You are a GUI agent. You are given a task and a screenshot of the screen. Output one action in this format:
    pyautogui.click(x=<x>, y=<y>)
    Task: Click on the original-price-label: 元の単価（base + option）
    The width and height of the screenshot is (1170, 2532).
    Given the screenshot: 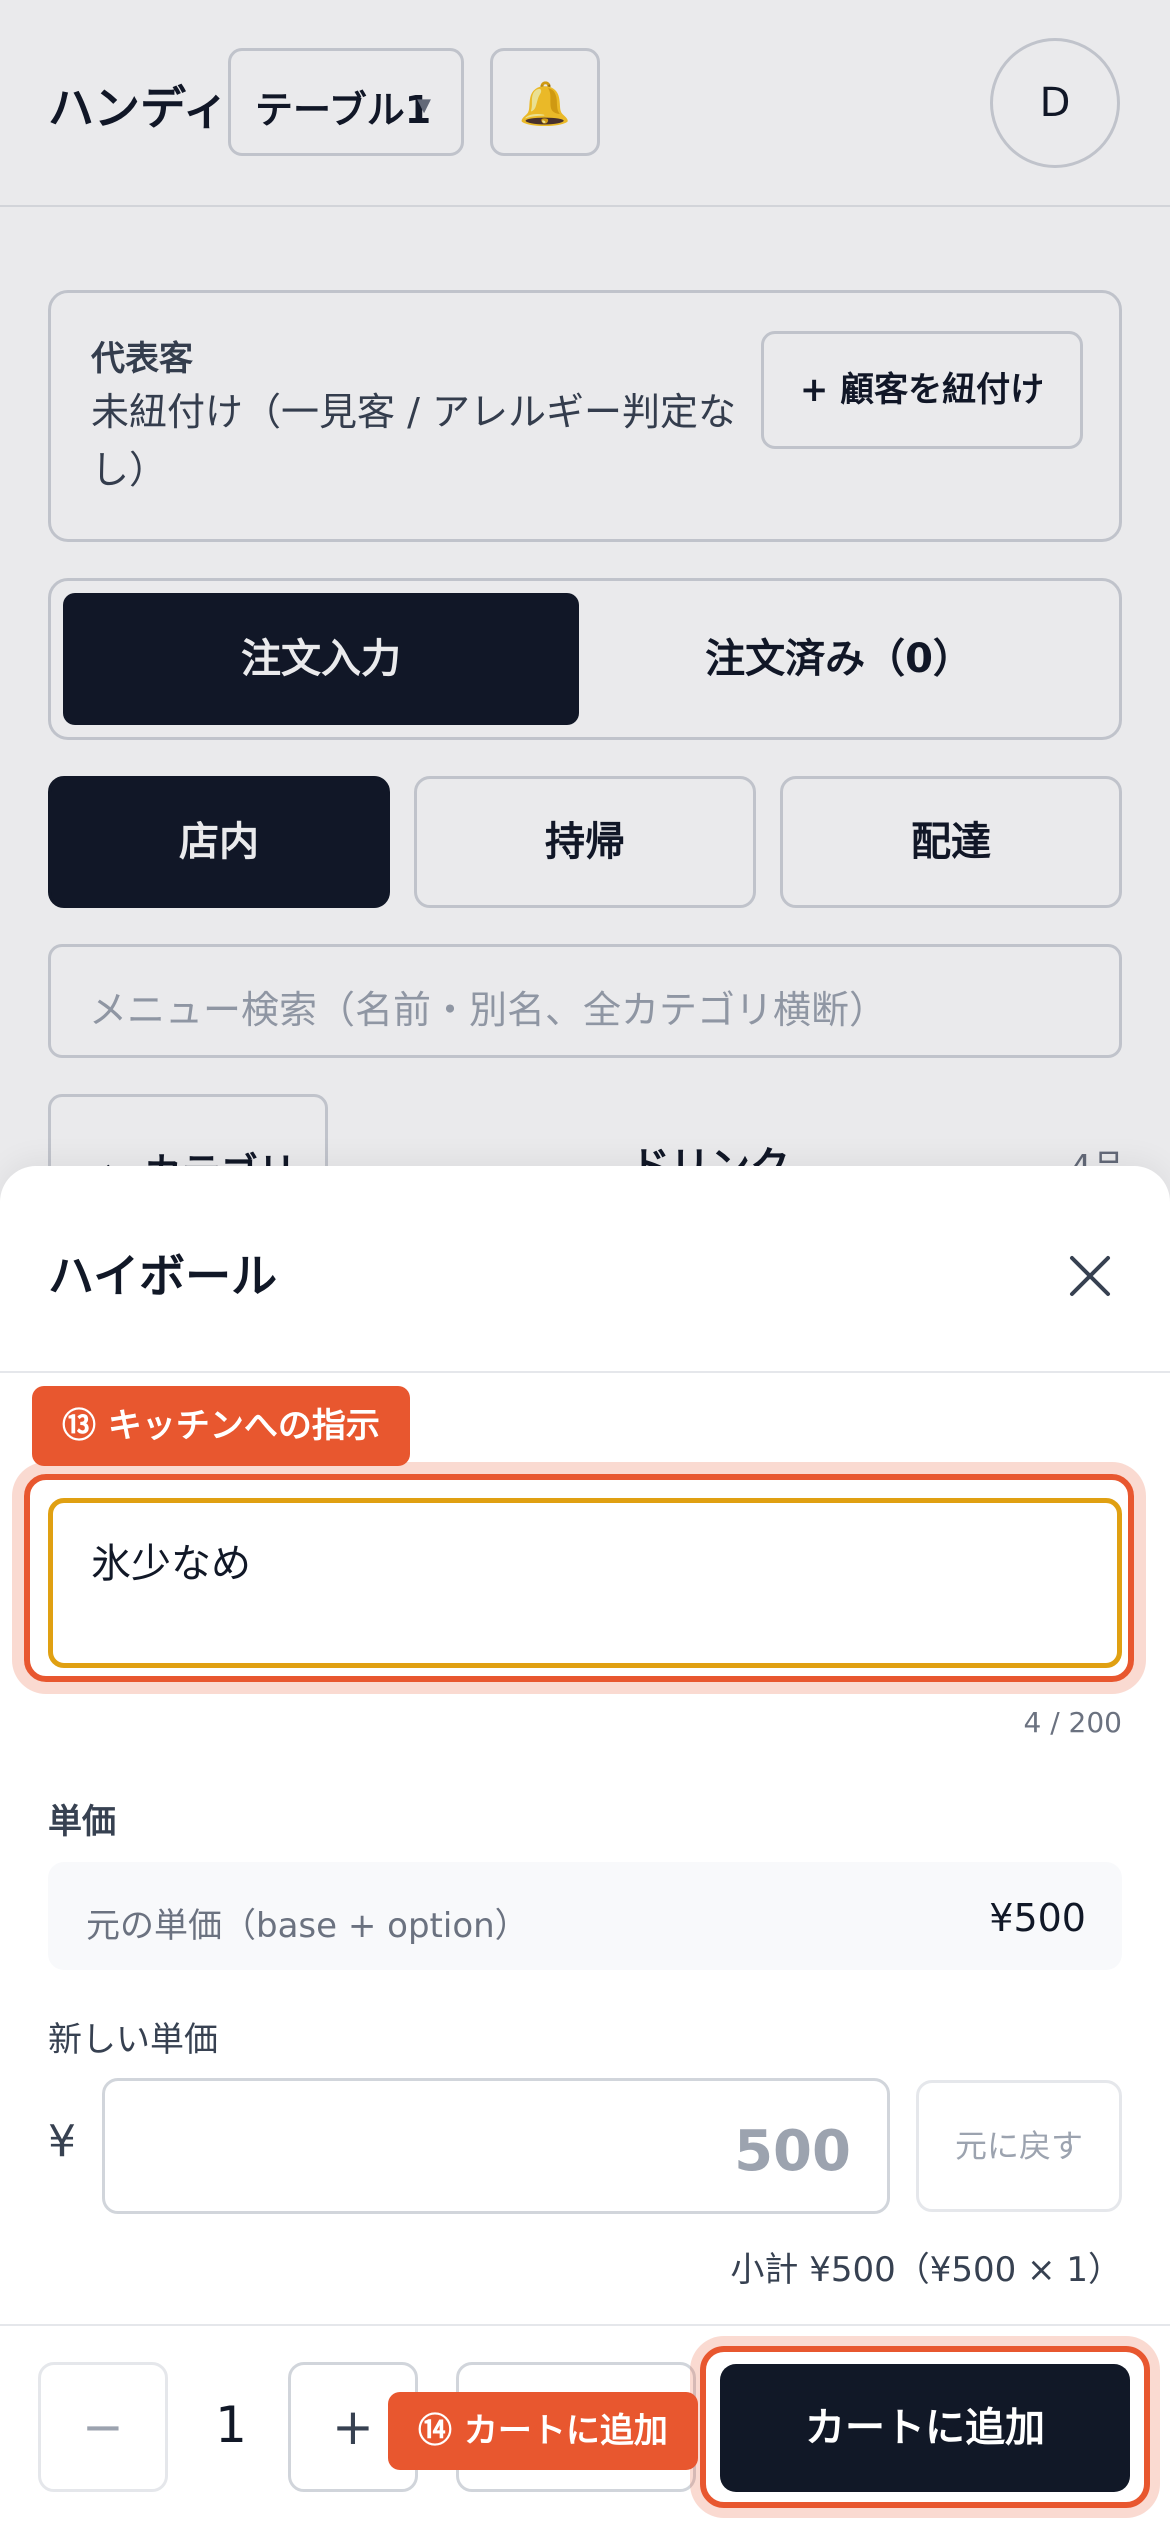 What is the action you would take?
    pyautogui.click(x=307, y=1926)
    